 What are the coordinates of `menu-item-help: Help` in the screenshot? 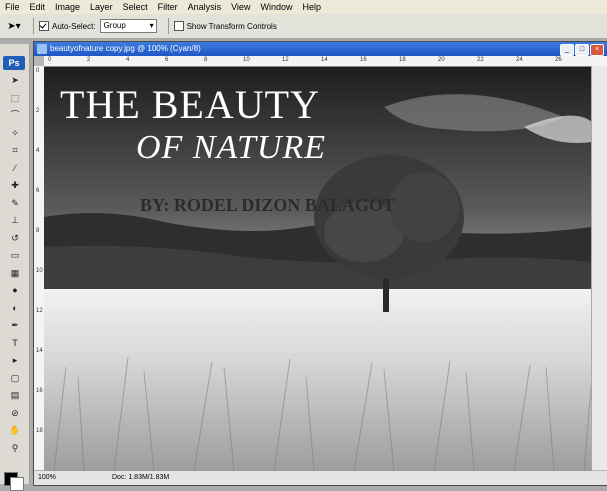 It's located at (311, 7).